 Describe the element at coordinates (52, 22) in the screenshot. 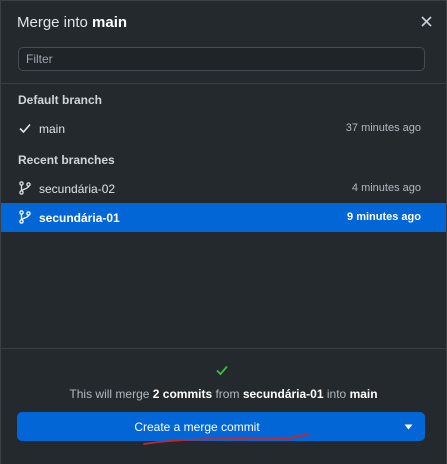

I see `dialog-title-prefix: Merge into` at that location.